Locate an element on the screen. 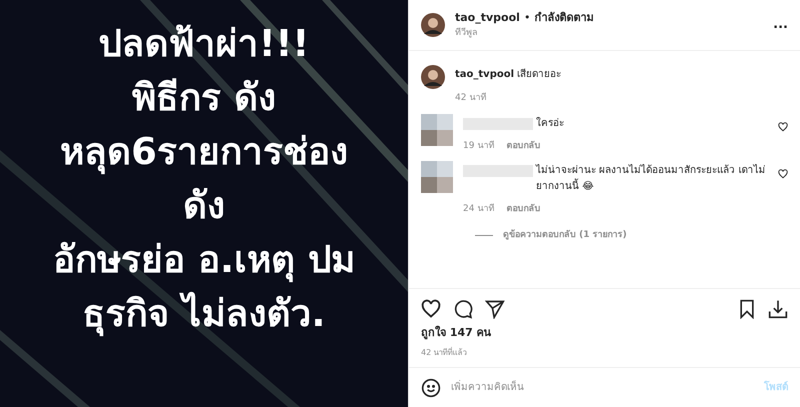  follow-status: กำลังติดตาม is located at coordinates (564, 18).